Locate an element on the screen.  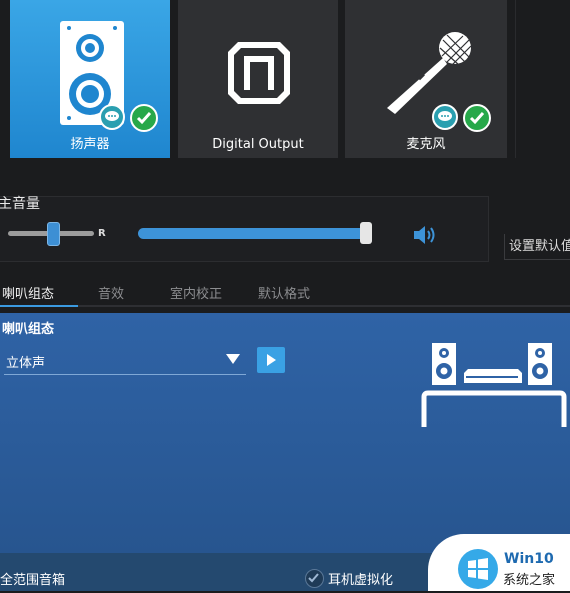
device-label: Digital Output is located at coordinates (258, 144).